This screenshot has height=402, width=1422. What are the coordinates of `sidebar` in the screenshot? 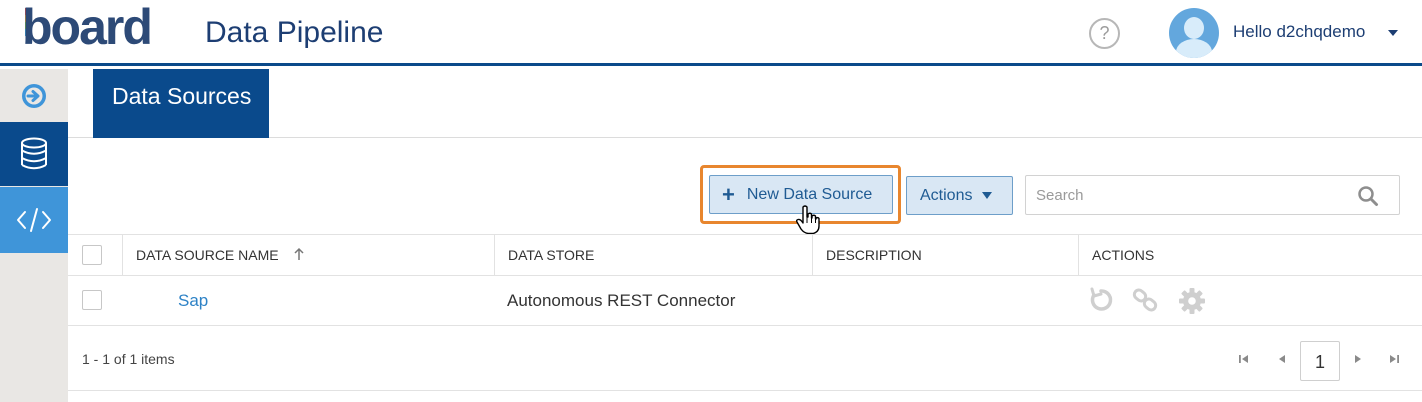 It's located at (34, 235).